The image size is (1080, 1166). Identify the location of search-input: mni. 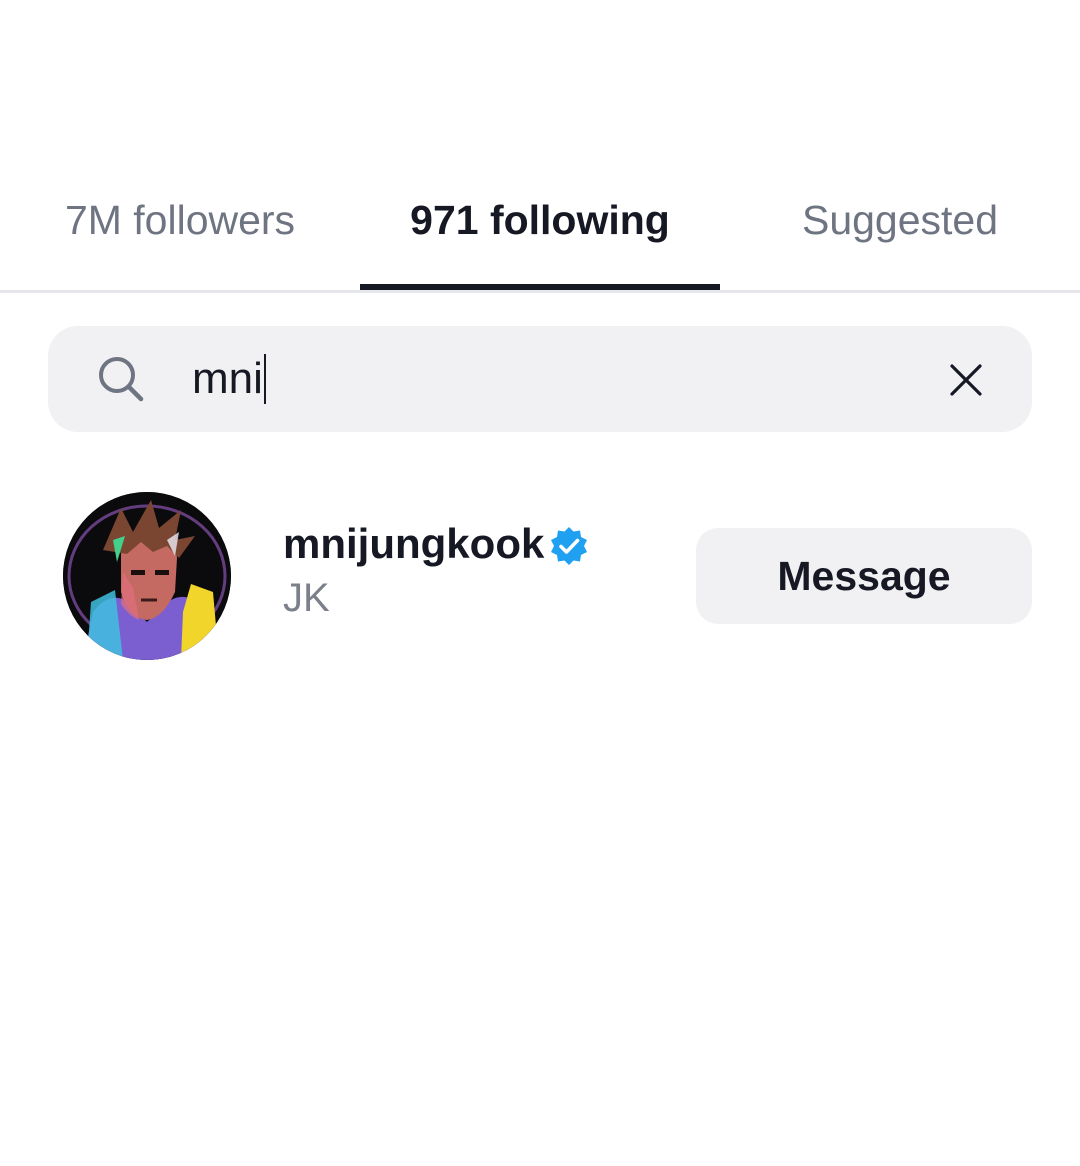
(542, 379).